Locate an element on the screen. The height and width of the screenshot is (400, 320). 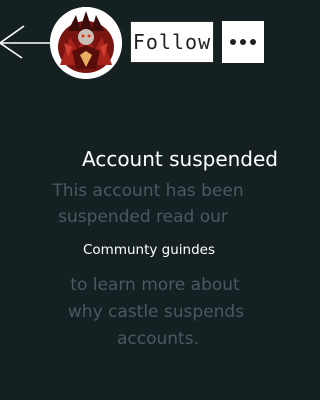
suspension-title-row: Account suspended is located at coordinates (143, 159).